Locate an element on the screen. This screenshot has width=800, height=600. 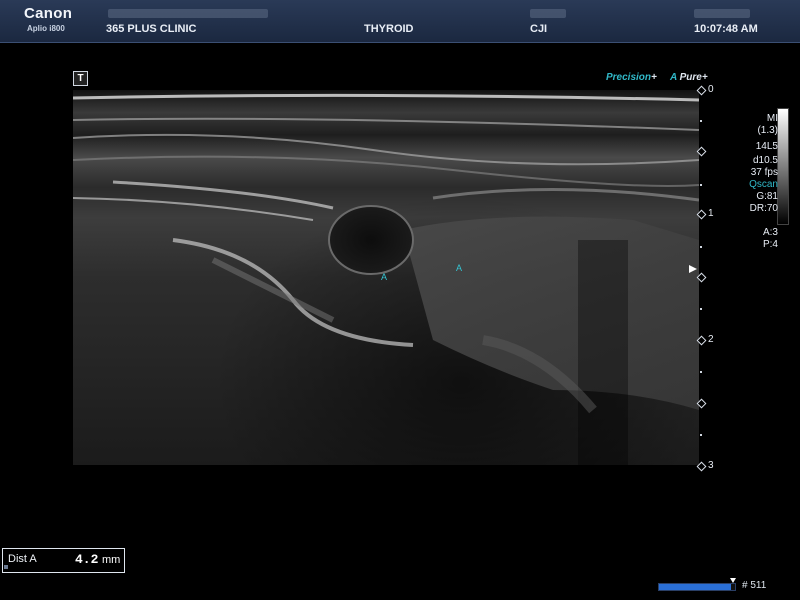
depth-label-2: 2 is located at coordinates (711, 339).